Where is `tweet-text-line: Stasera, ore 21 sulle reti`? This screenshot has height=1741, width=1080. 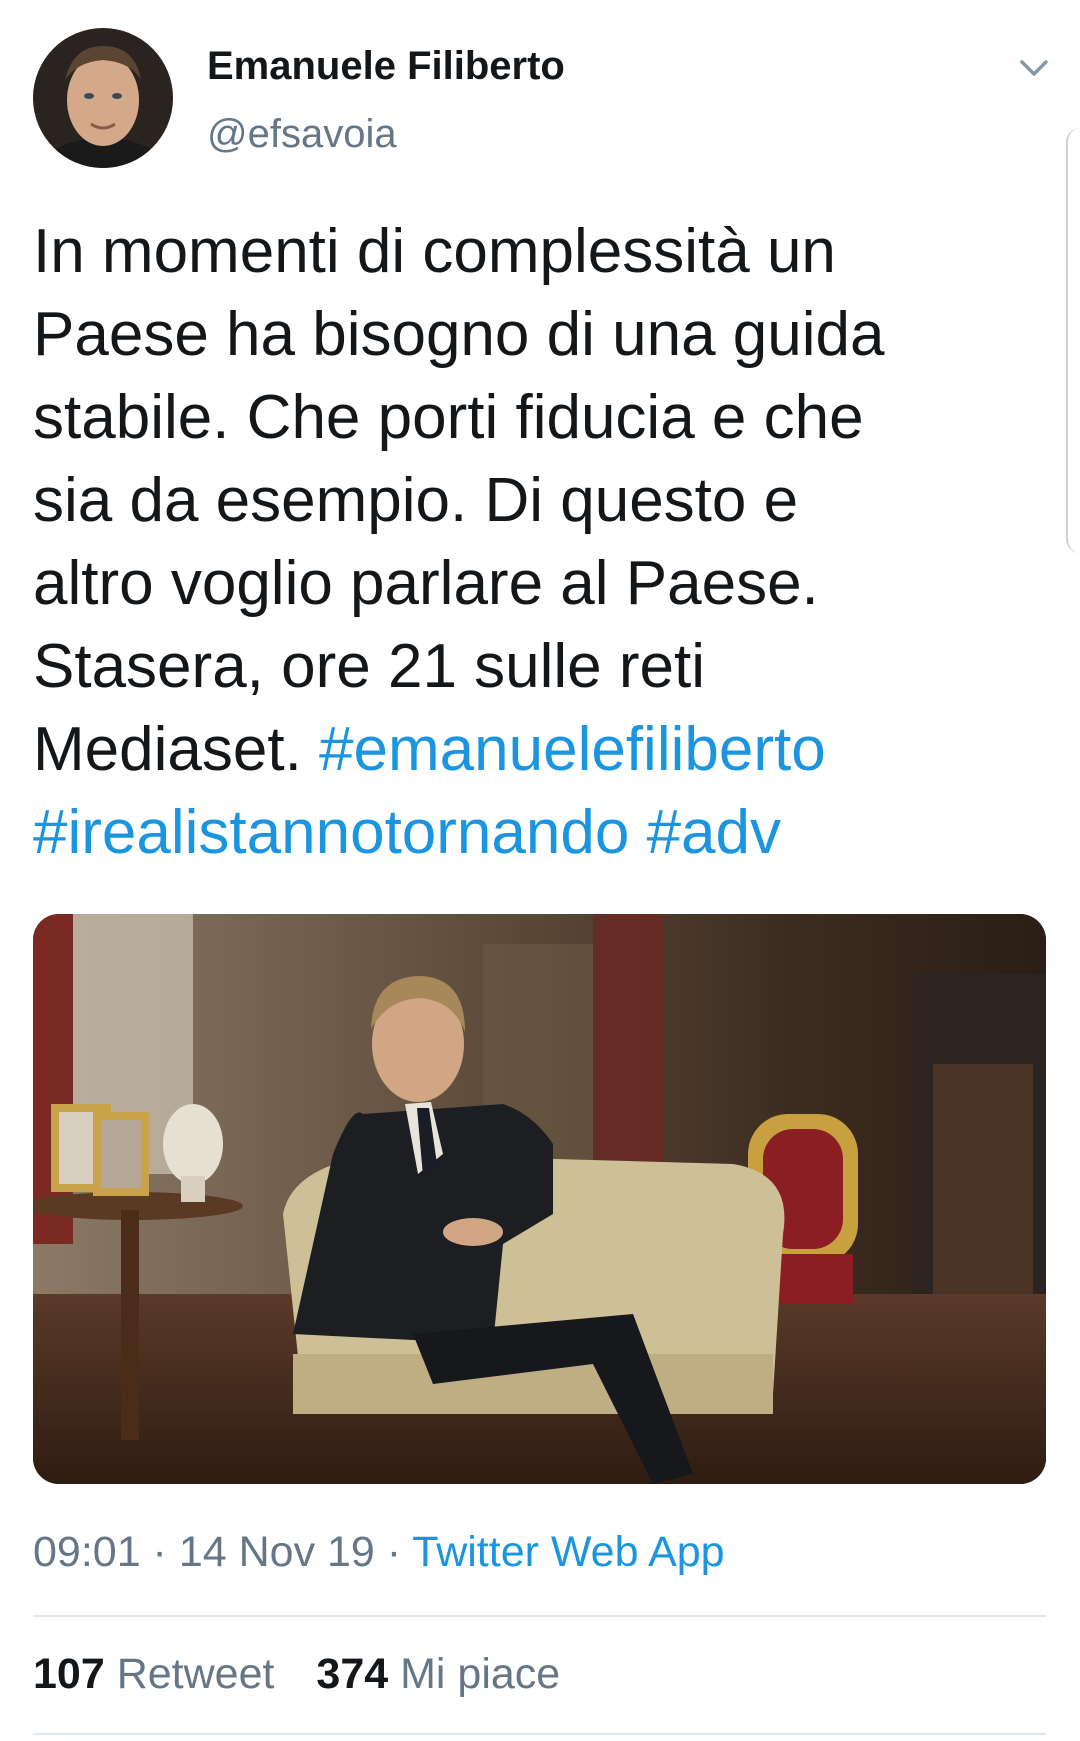
tweet-text-line: Stasera, ore 21 sulle reti is located at coordinates (369, 666).